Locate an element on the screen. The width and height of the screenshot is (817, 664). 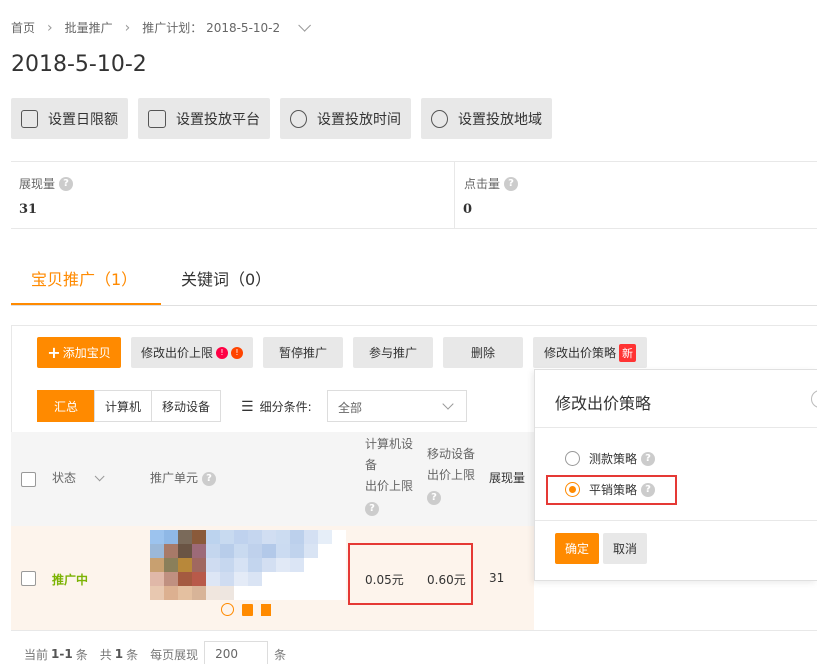
pagination-footer: 当前 1-1 条 共 1 条 每页展现 200 条 is located at coordinates (155, 652).